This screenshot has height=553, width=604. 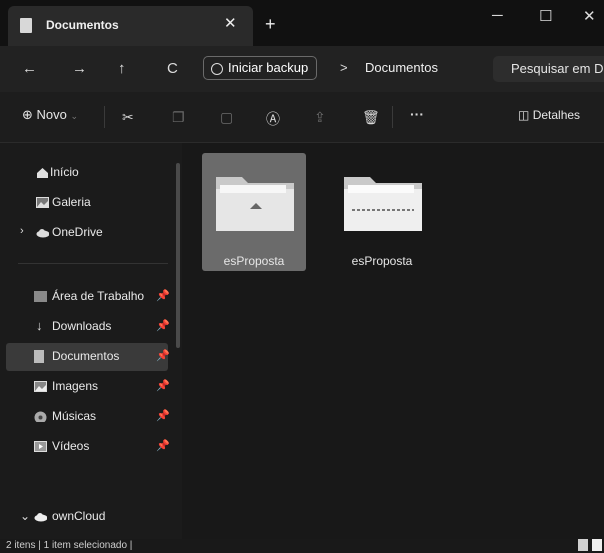 I want to click on forward-button: →, so click(x=79, y=68).